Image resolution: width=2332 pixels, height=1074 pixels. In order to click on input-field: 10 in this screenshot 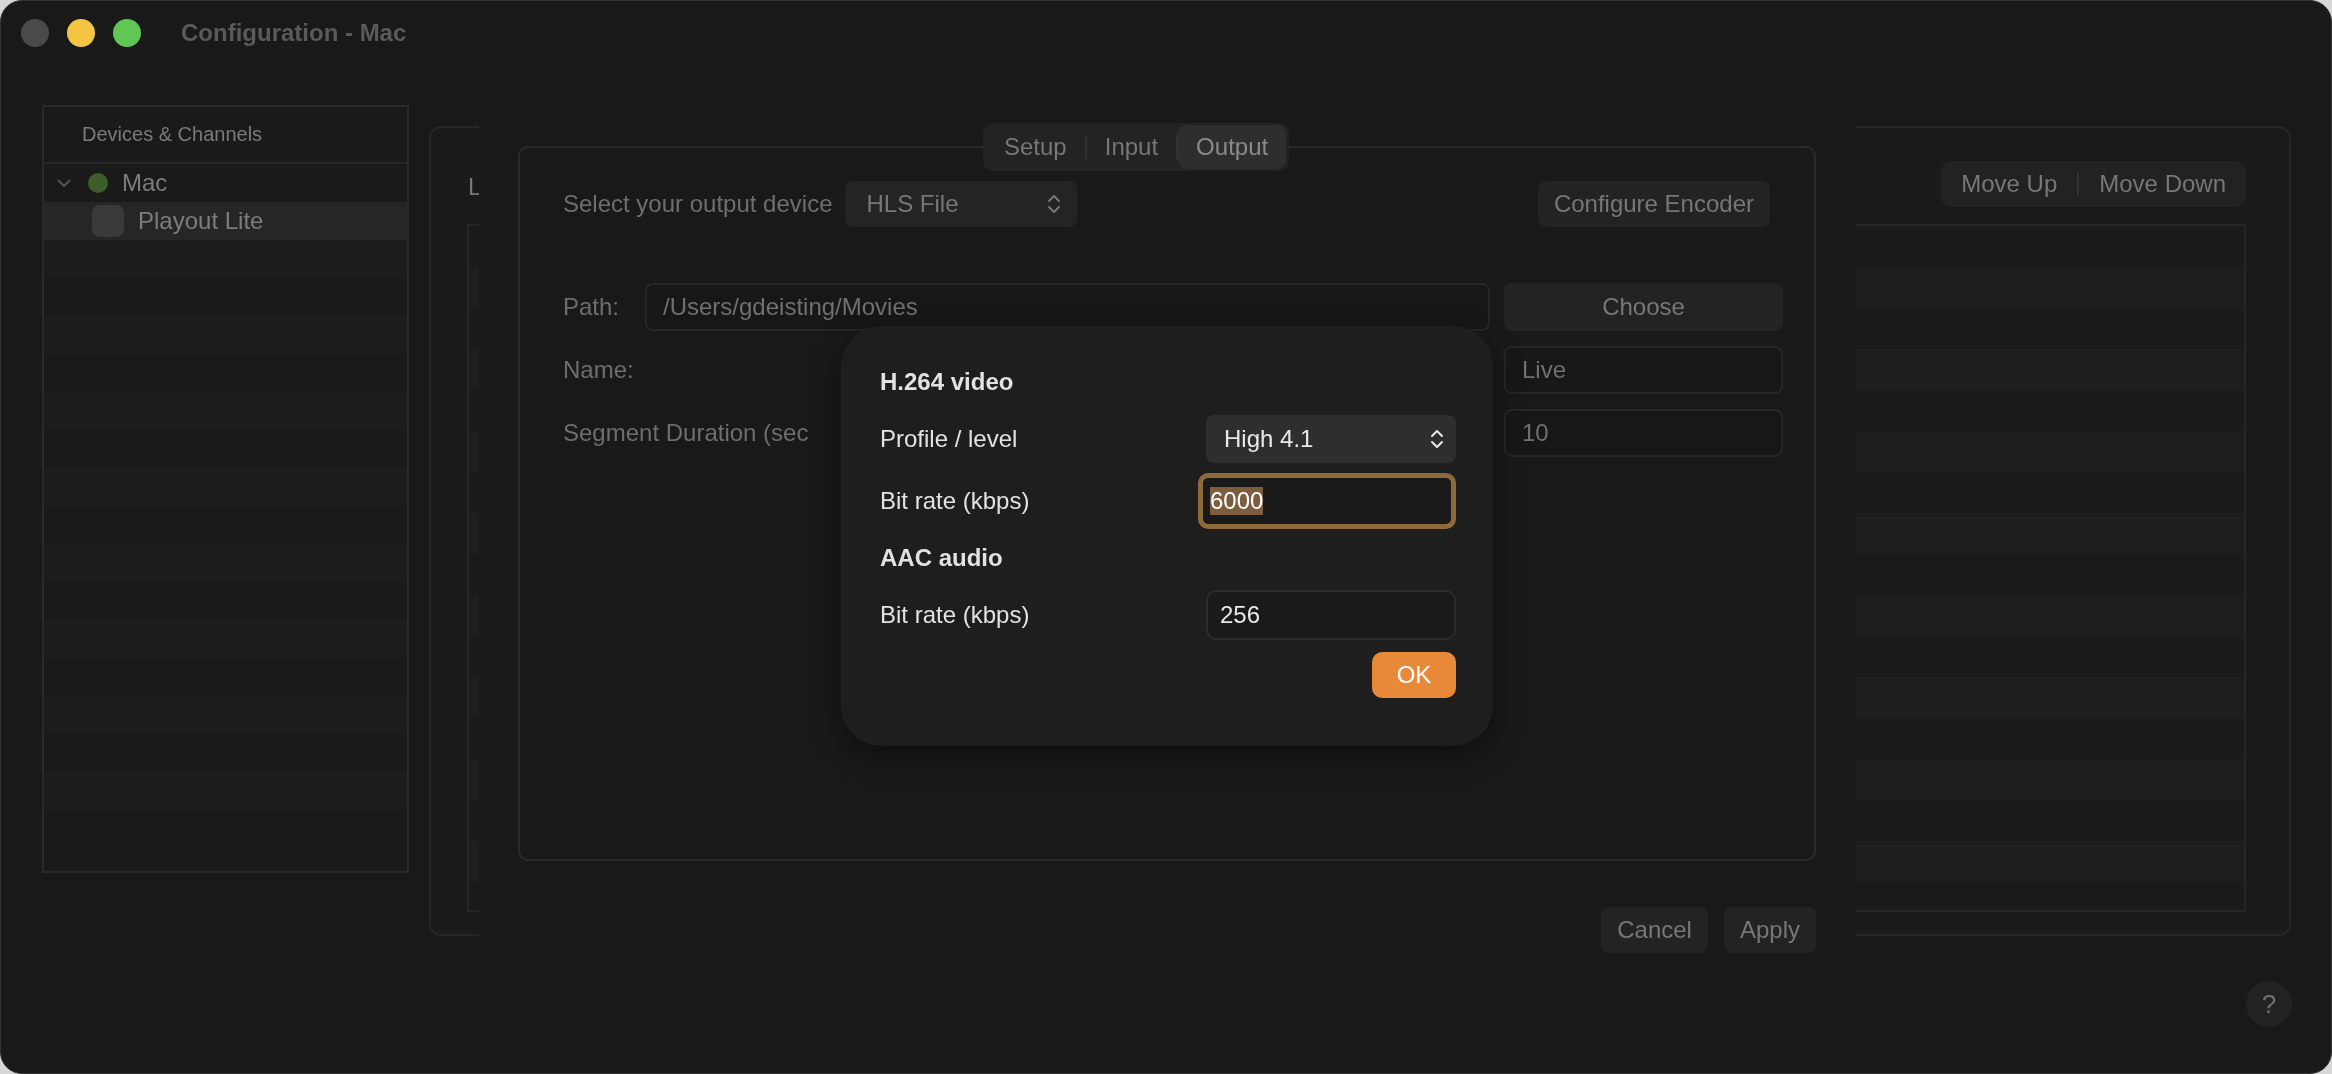, I will do `click(1643, 433)`.